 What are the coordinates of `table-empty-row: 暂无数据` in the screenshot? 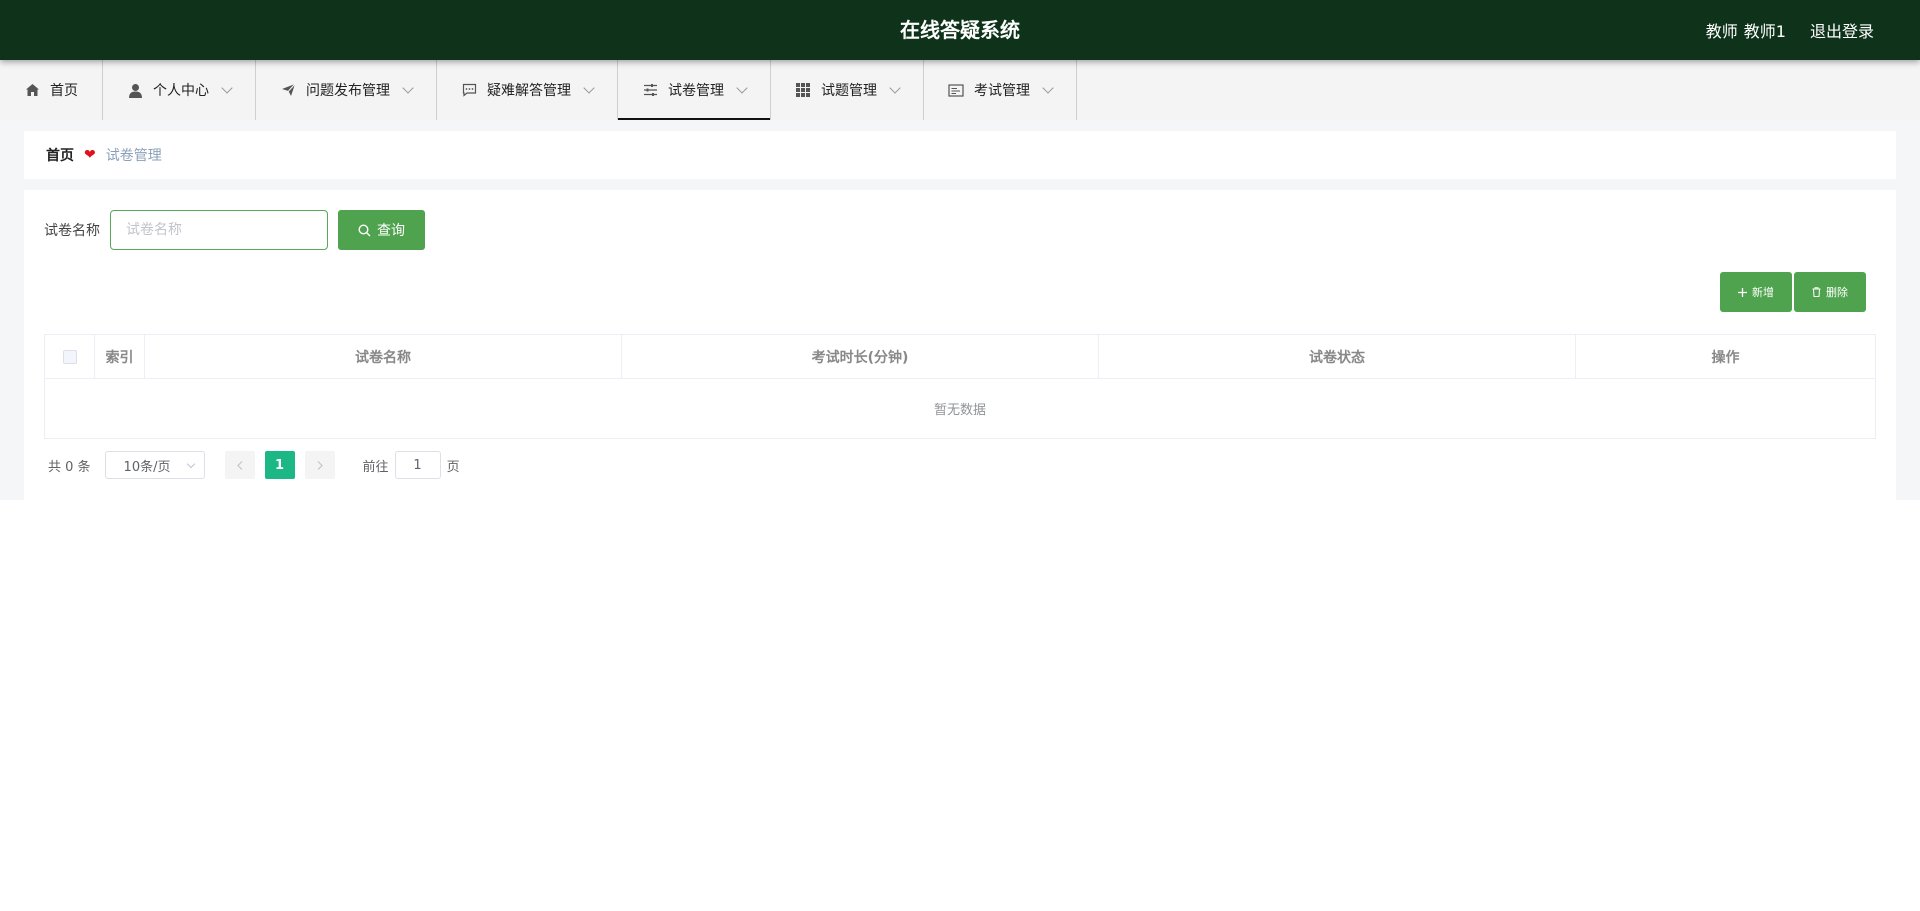 It's located at (960, 408).